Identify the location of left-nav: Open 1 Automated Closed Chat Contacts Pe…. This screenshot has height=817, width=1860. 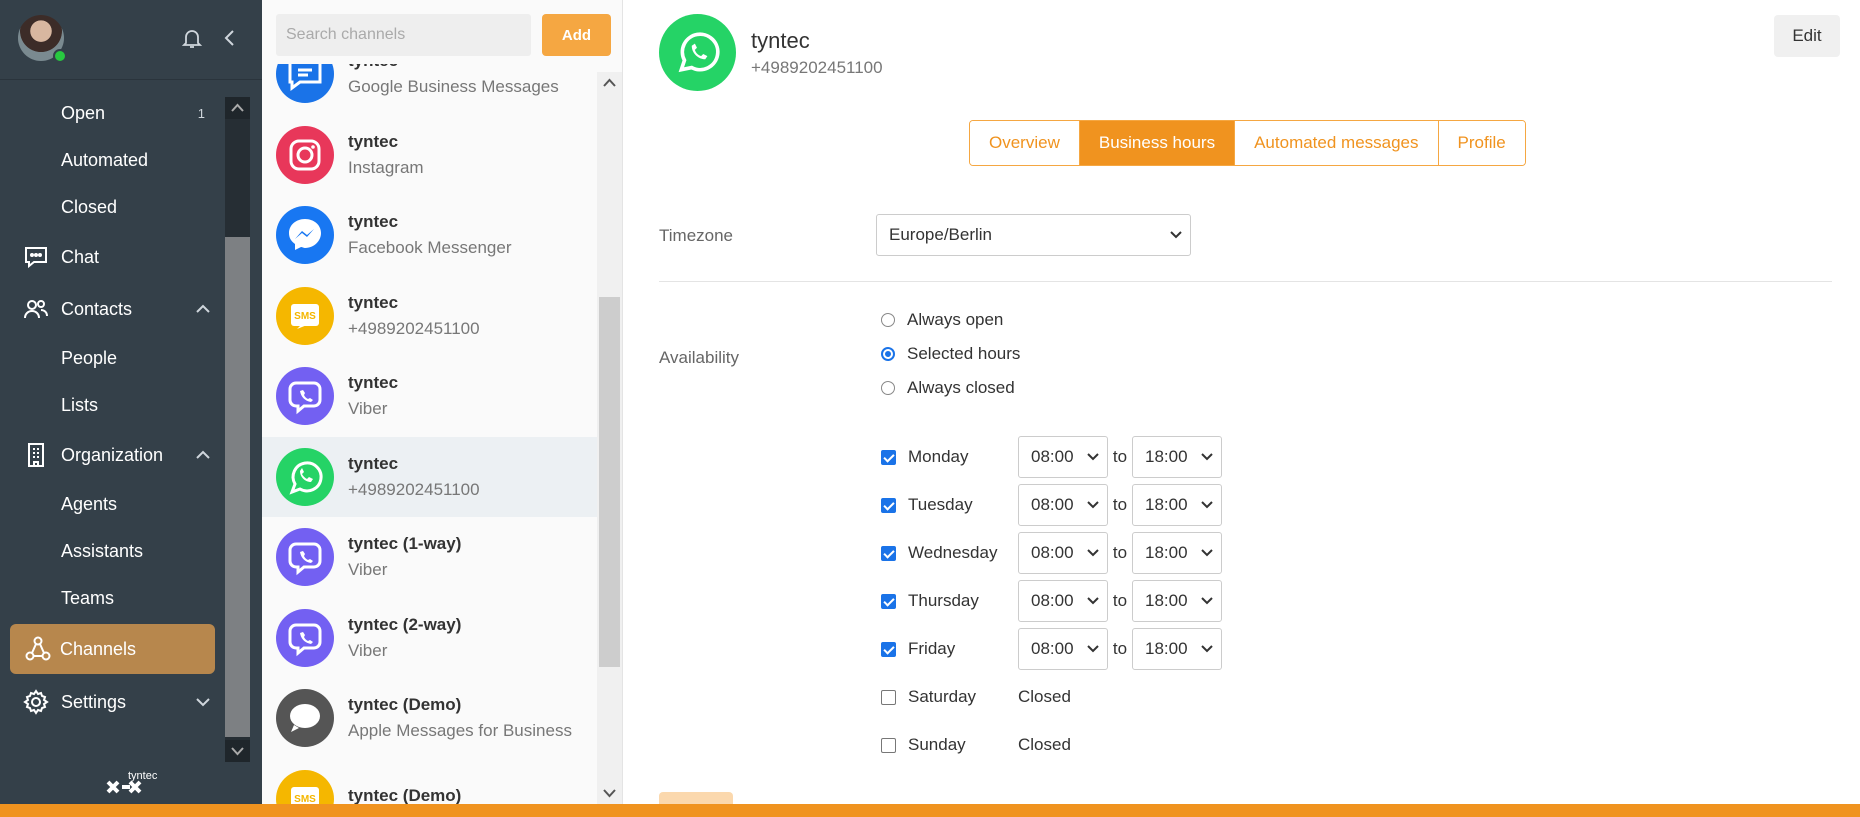
(131, 402).